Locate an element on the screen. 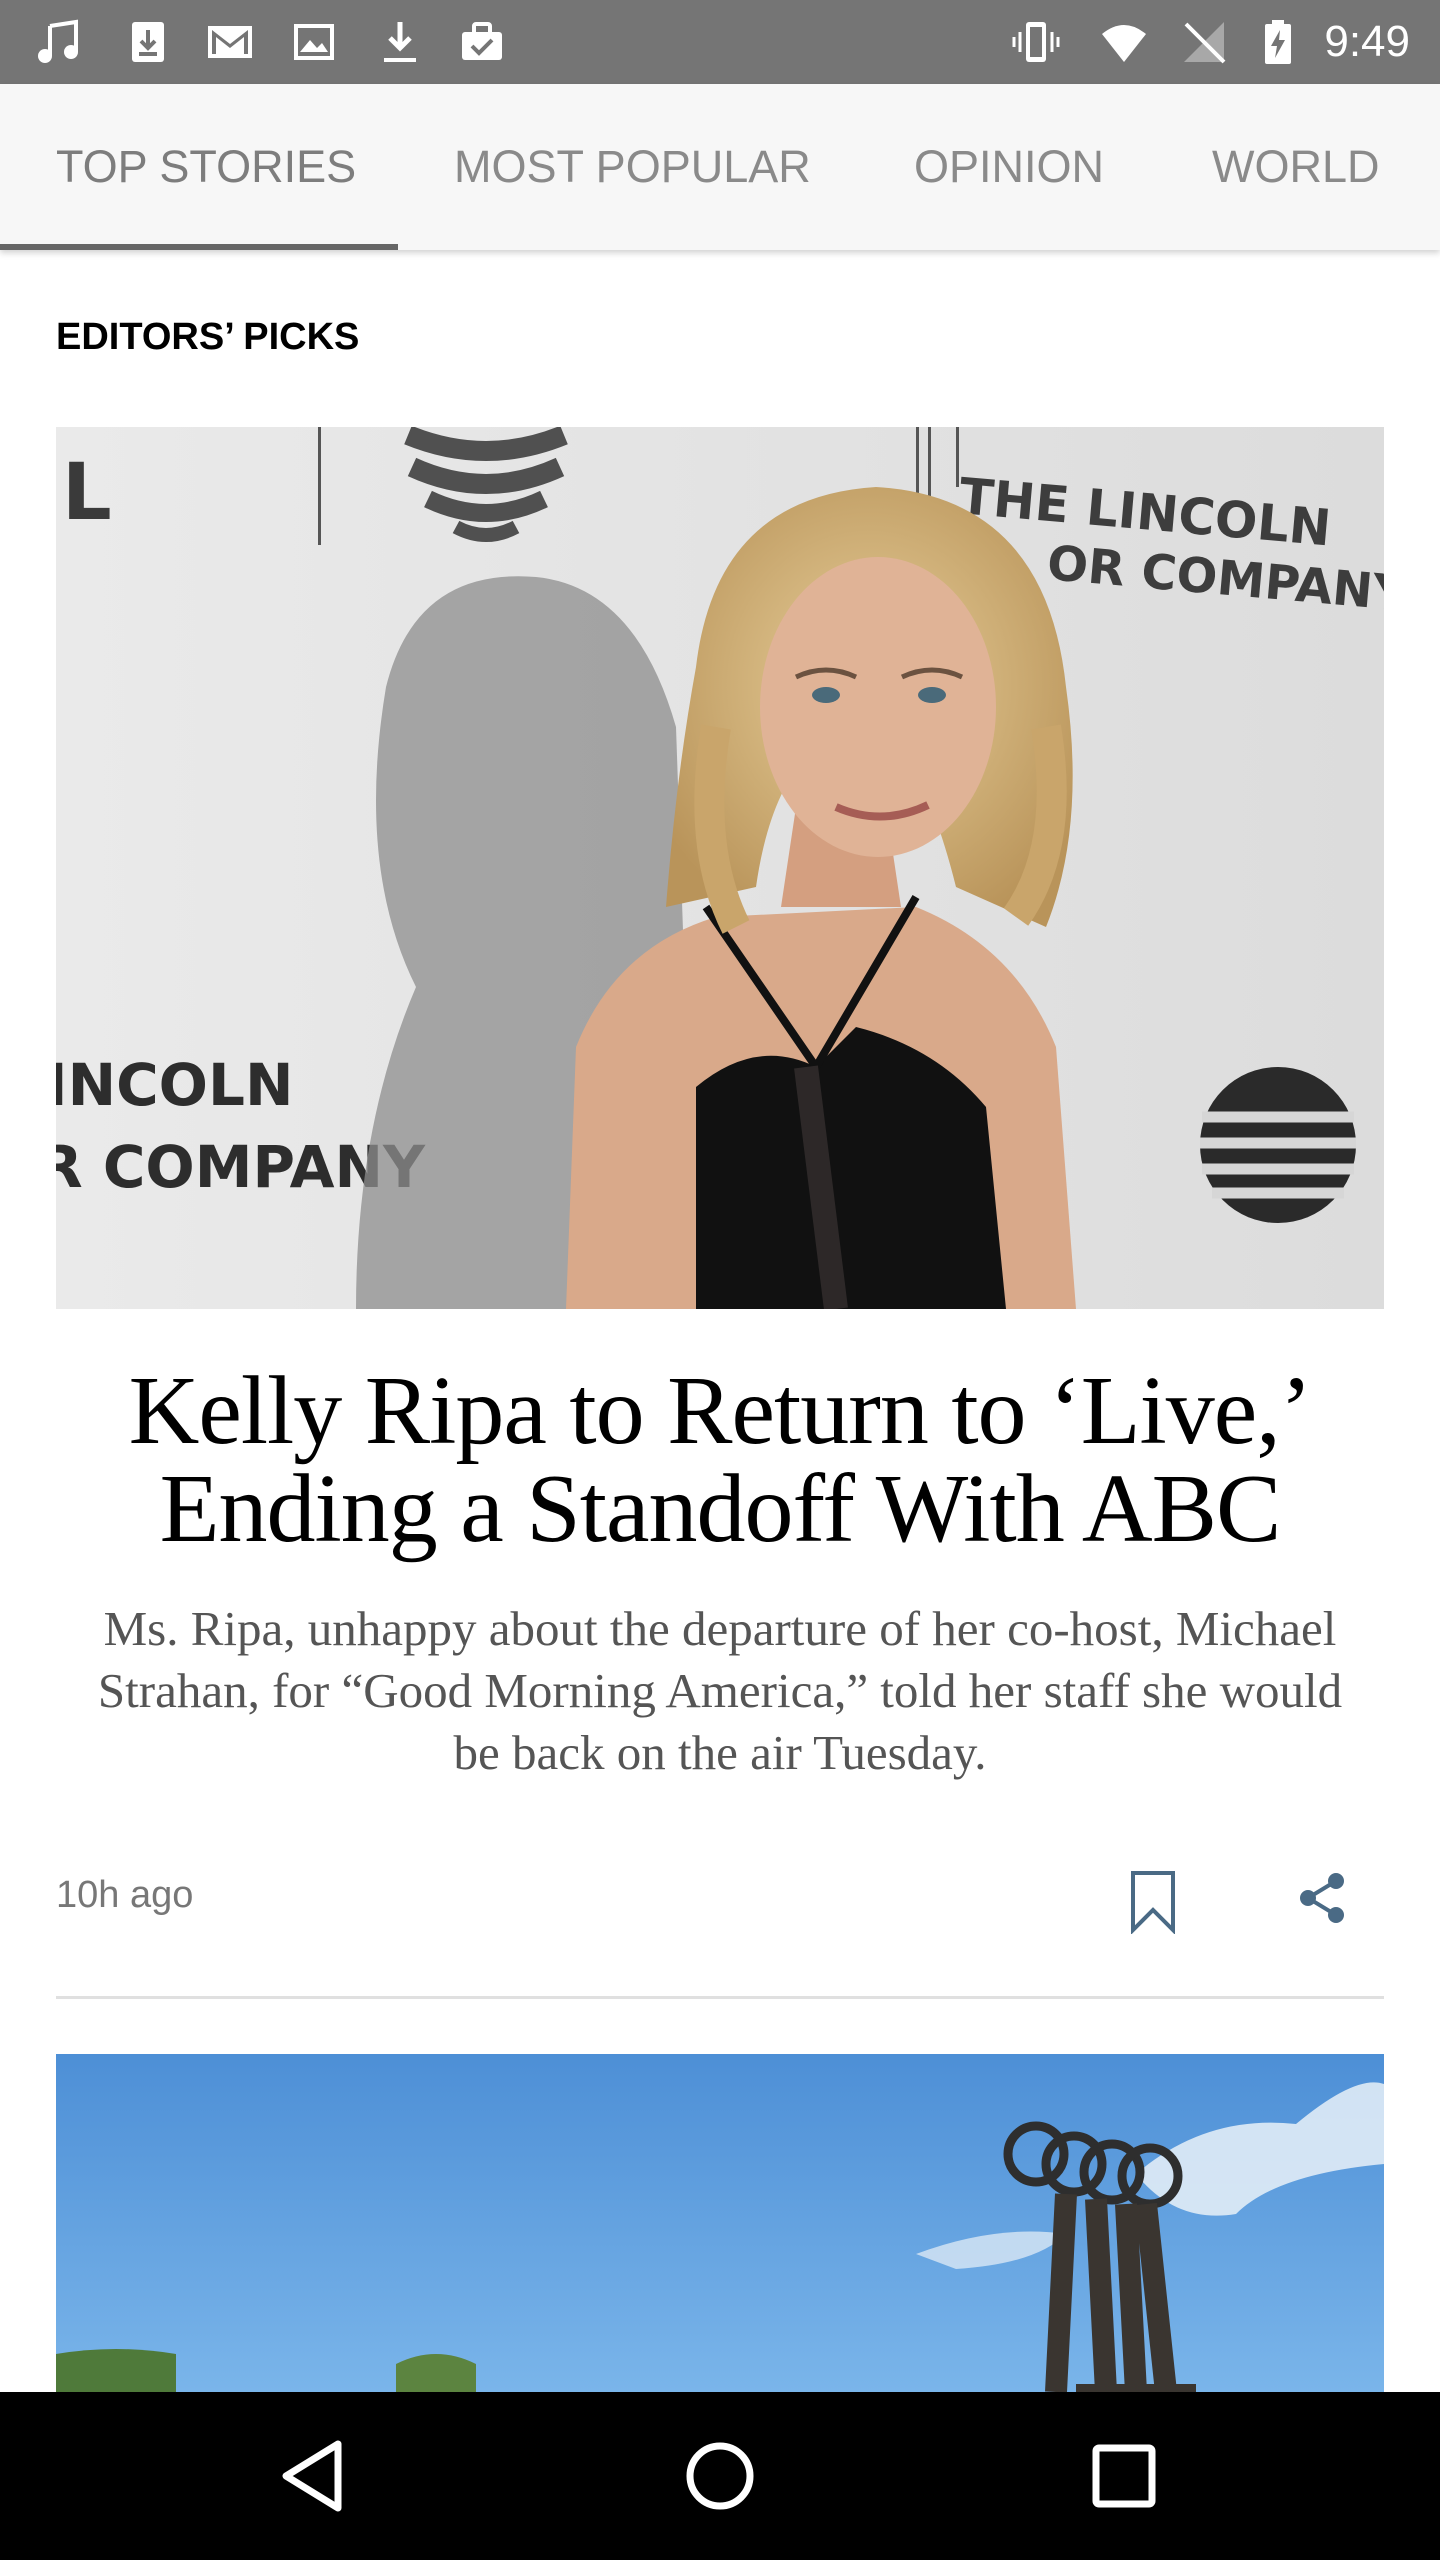 The width and height of the screenshot is (1440, 2560). no-signal-icon is located at coordinates (1205, 43).